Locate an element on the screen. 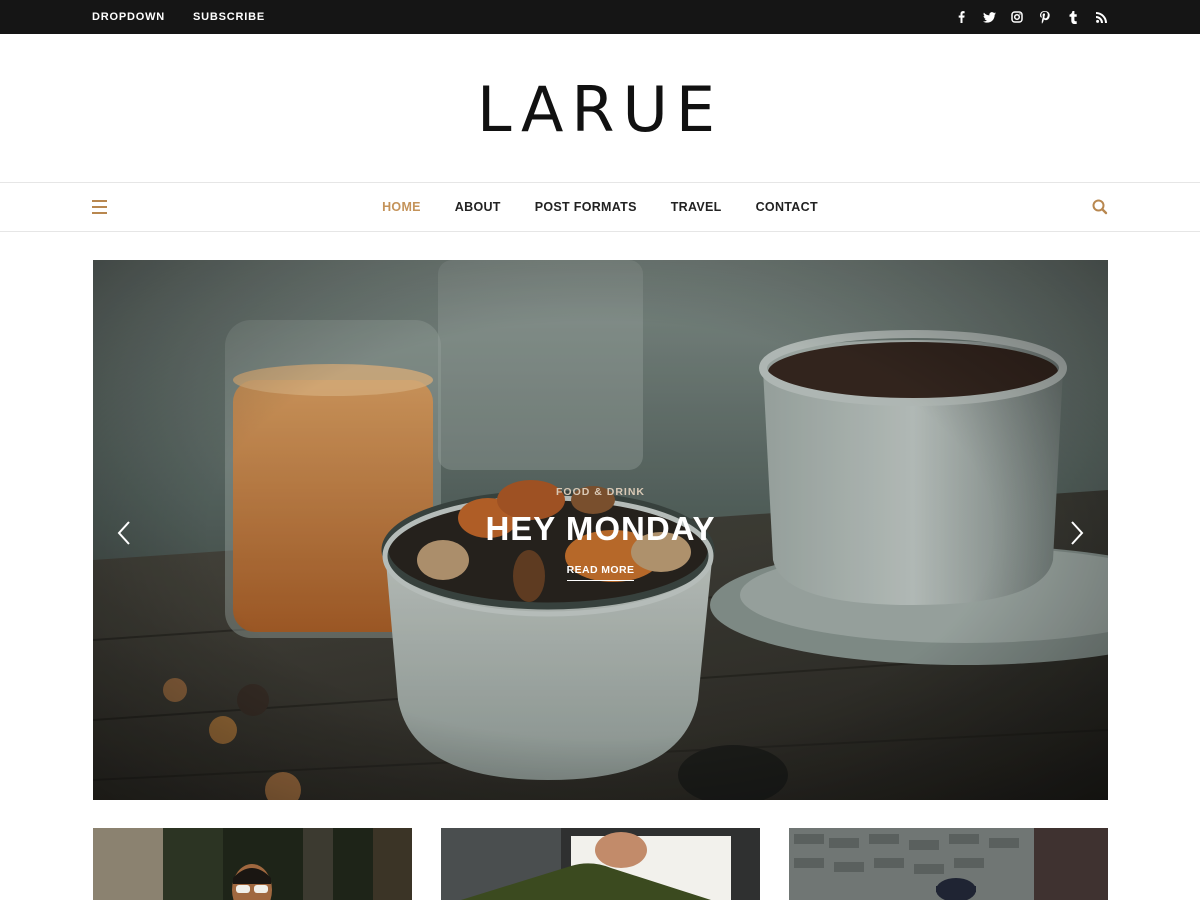 The width and height of the screenshot is (1200, 900). site-logo: LARUE is located at coordinates (600, 109).